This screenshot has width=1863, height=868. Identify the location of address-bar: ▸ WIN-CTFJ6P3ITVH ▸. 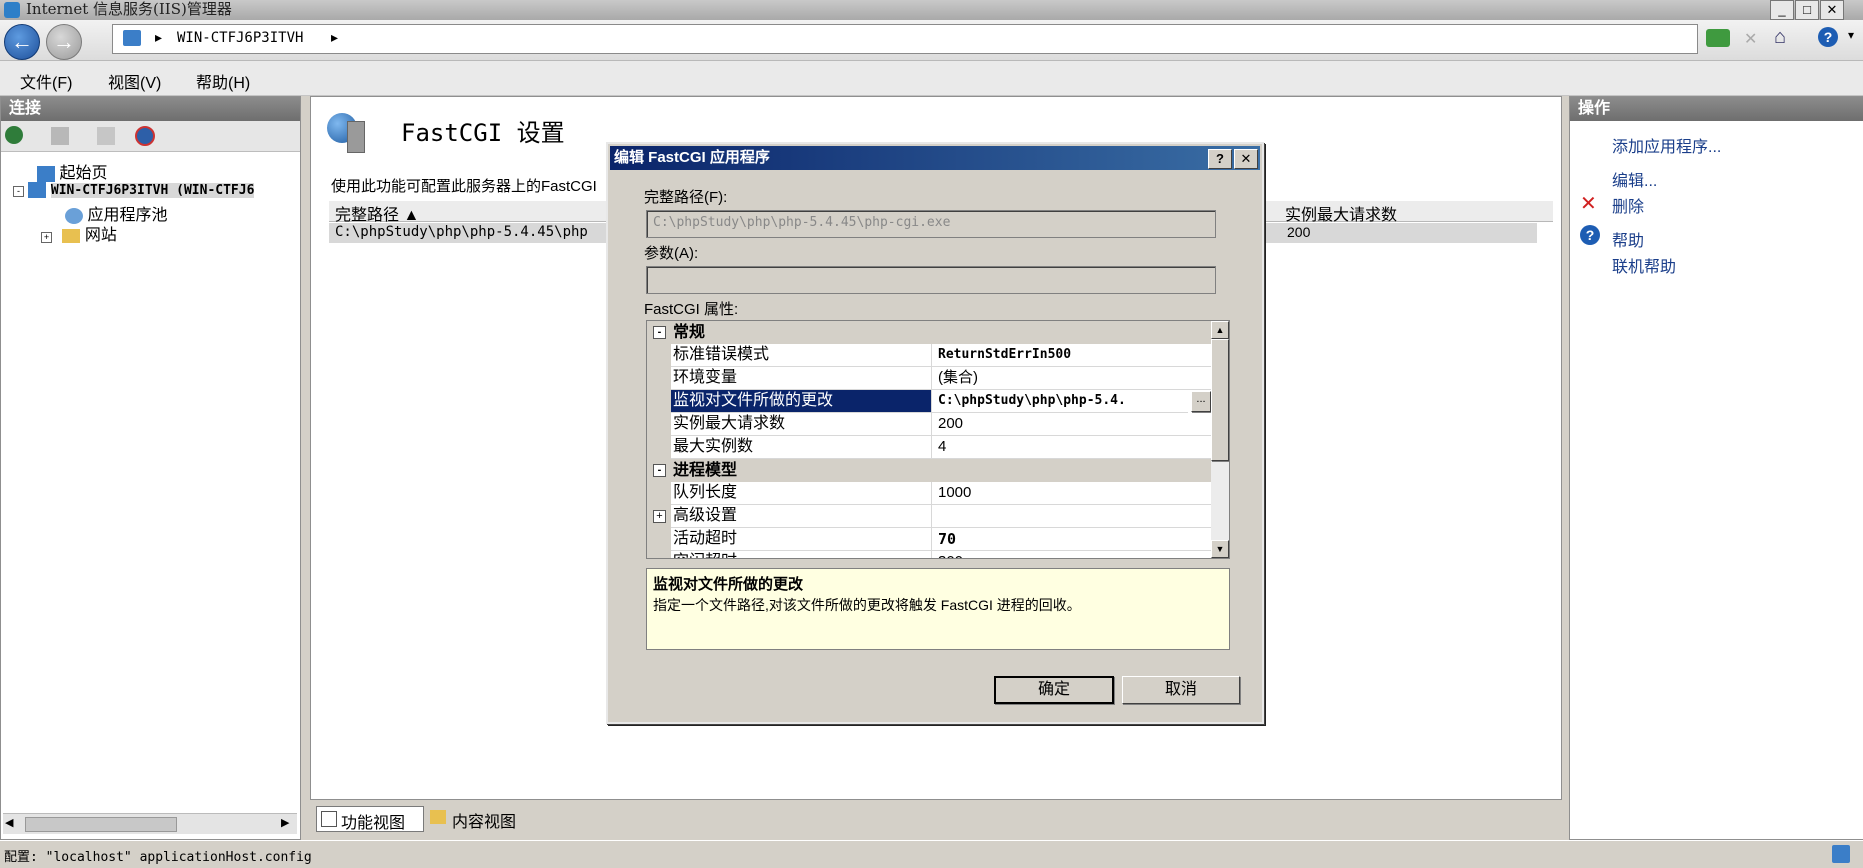
(905, 39).